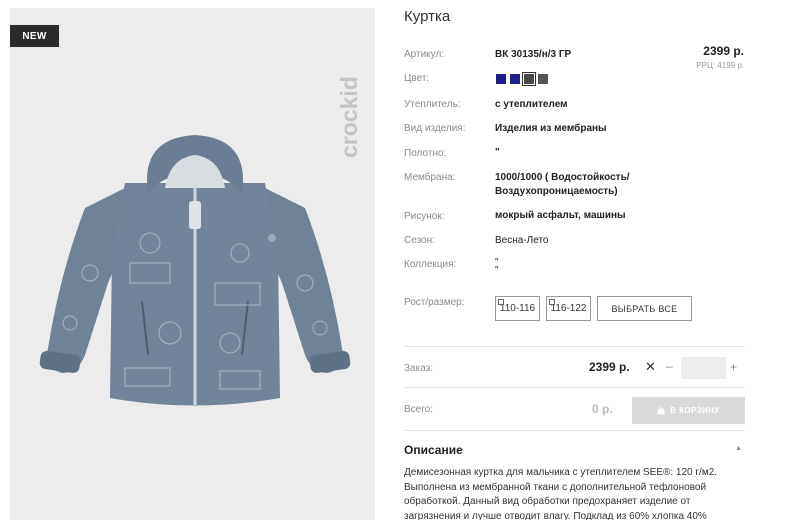 The width and height of the screenshot is (800, 520). I want to click on membrane-value-line2: Воздухопроницаемость), so click(556, 191).